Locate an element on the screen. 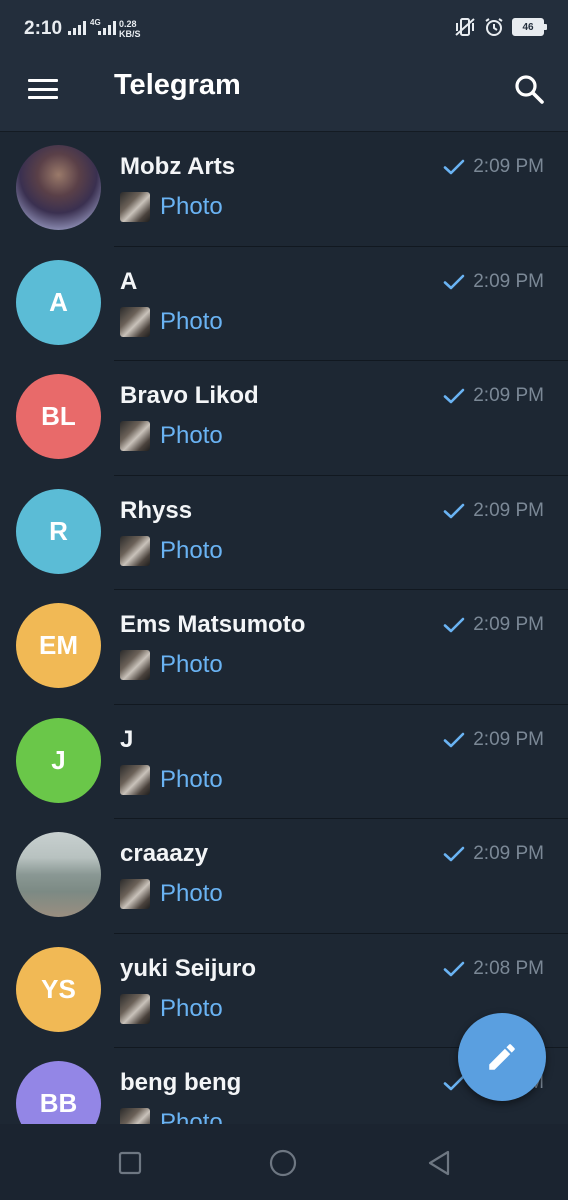  avatar-initials: YS is located at coordinates (58, 988).